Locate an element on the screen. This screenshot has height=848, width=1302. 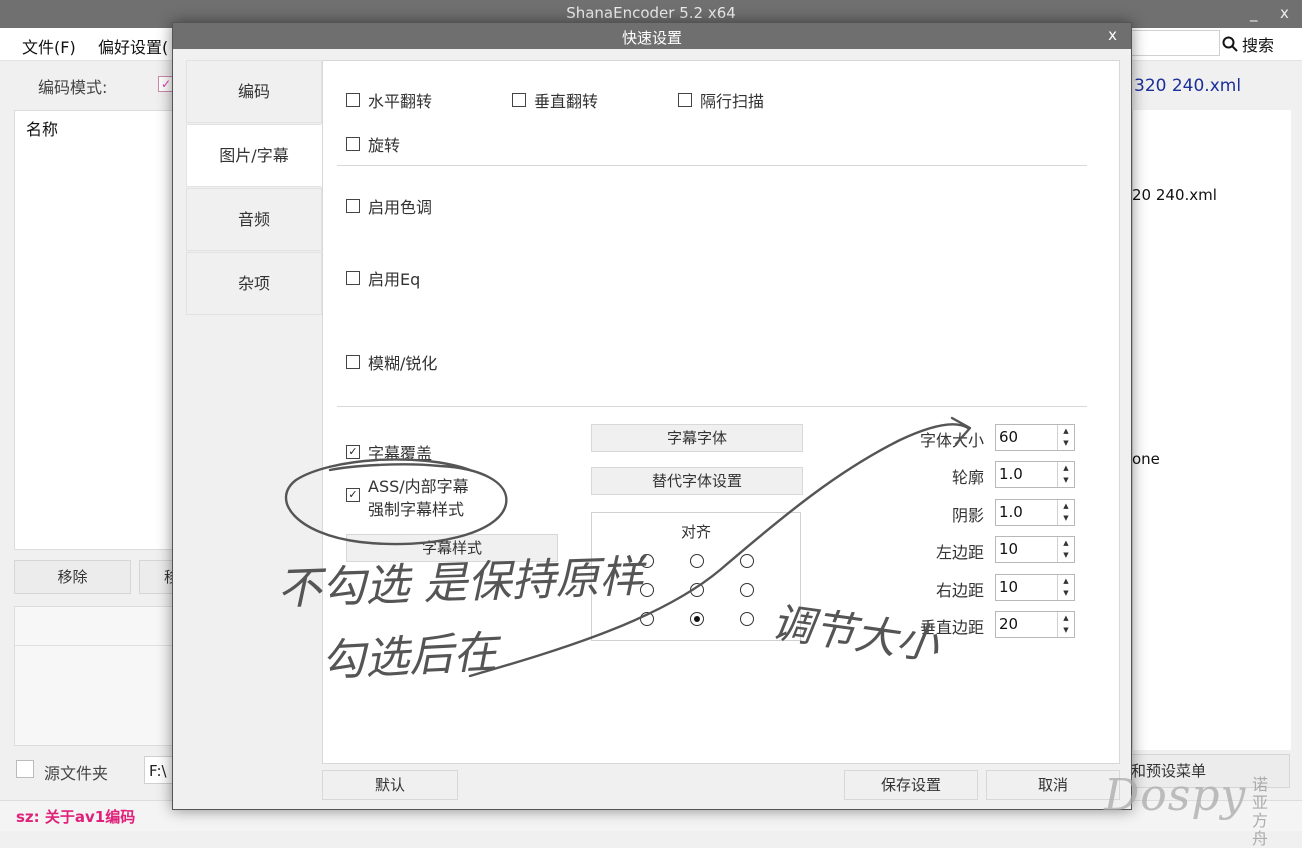
tab-encoding: 编码 is located at coordinates (254, 91).